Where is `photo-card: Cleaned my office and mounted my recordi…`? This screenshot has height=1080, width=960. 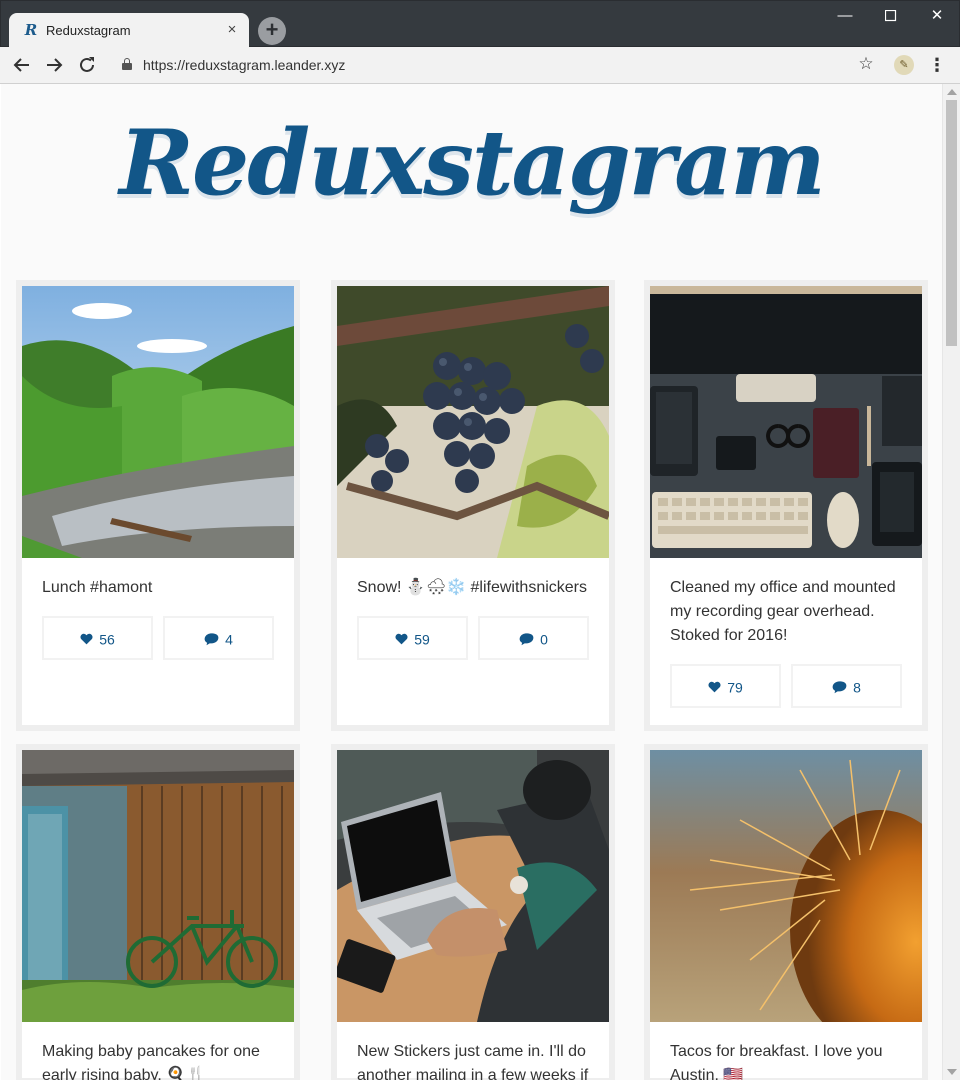 photo-card: Cleaned my office and mounted my recordi… is located at coordinates (786, 505).